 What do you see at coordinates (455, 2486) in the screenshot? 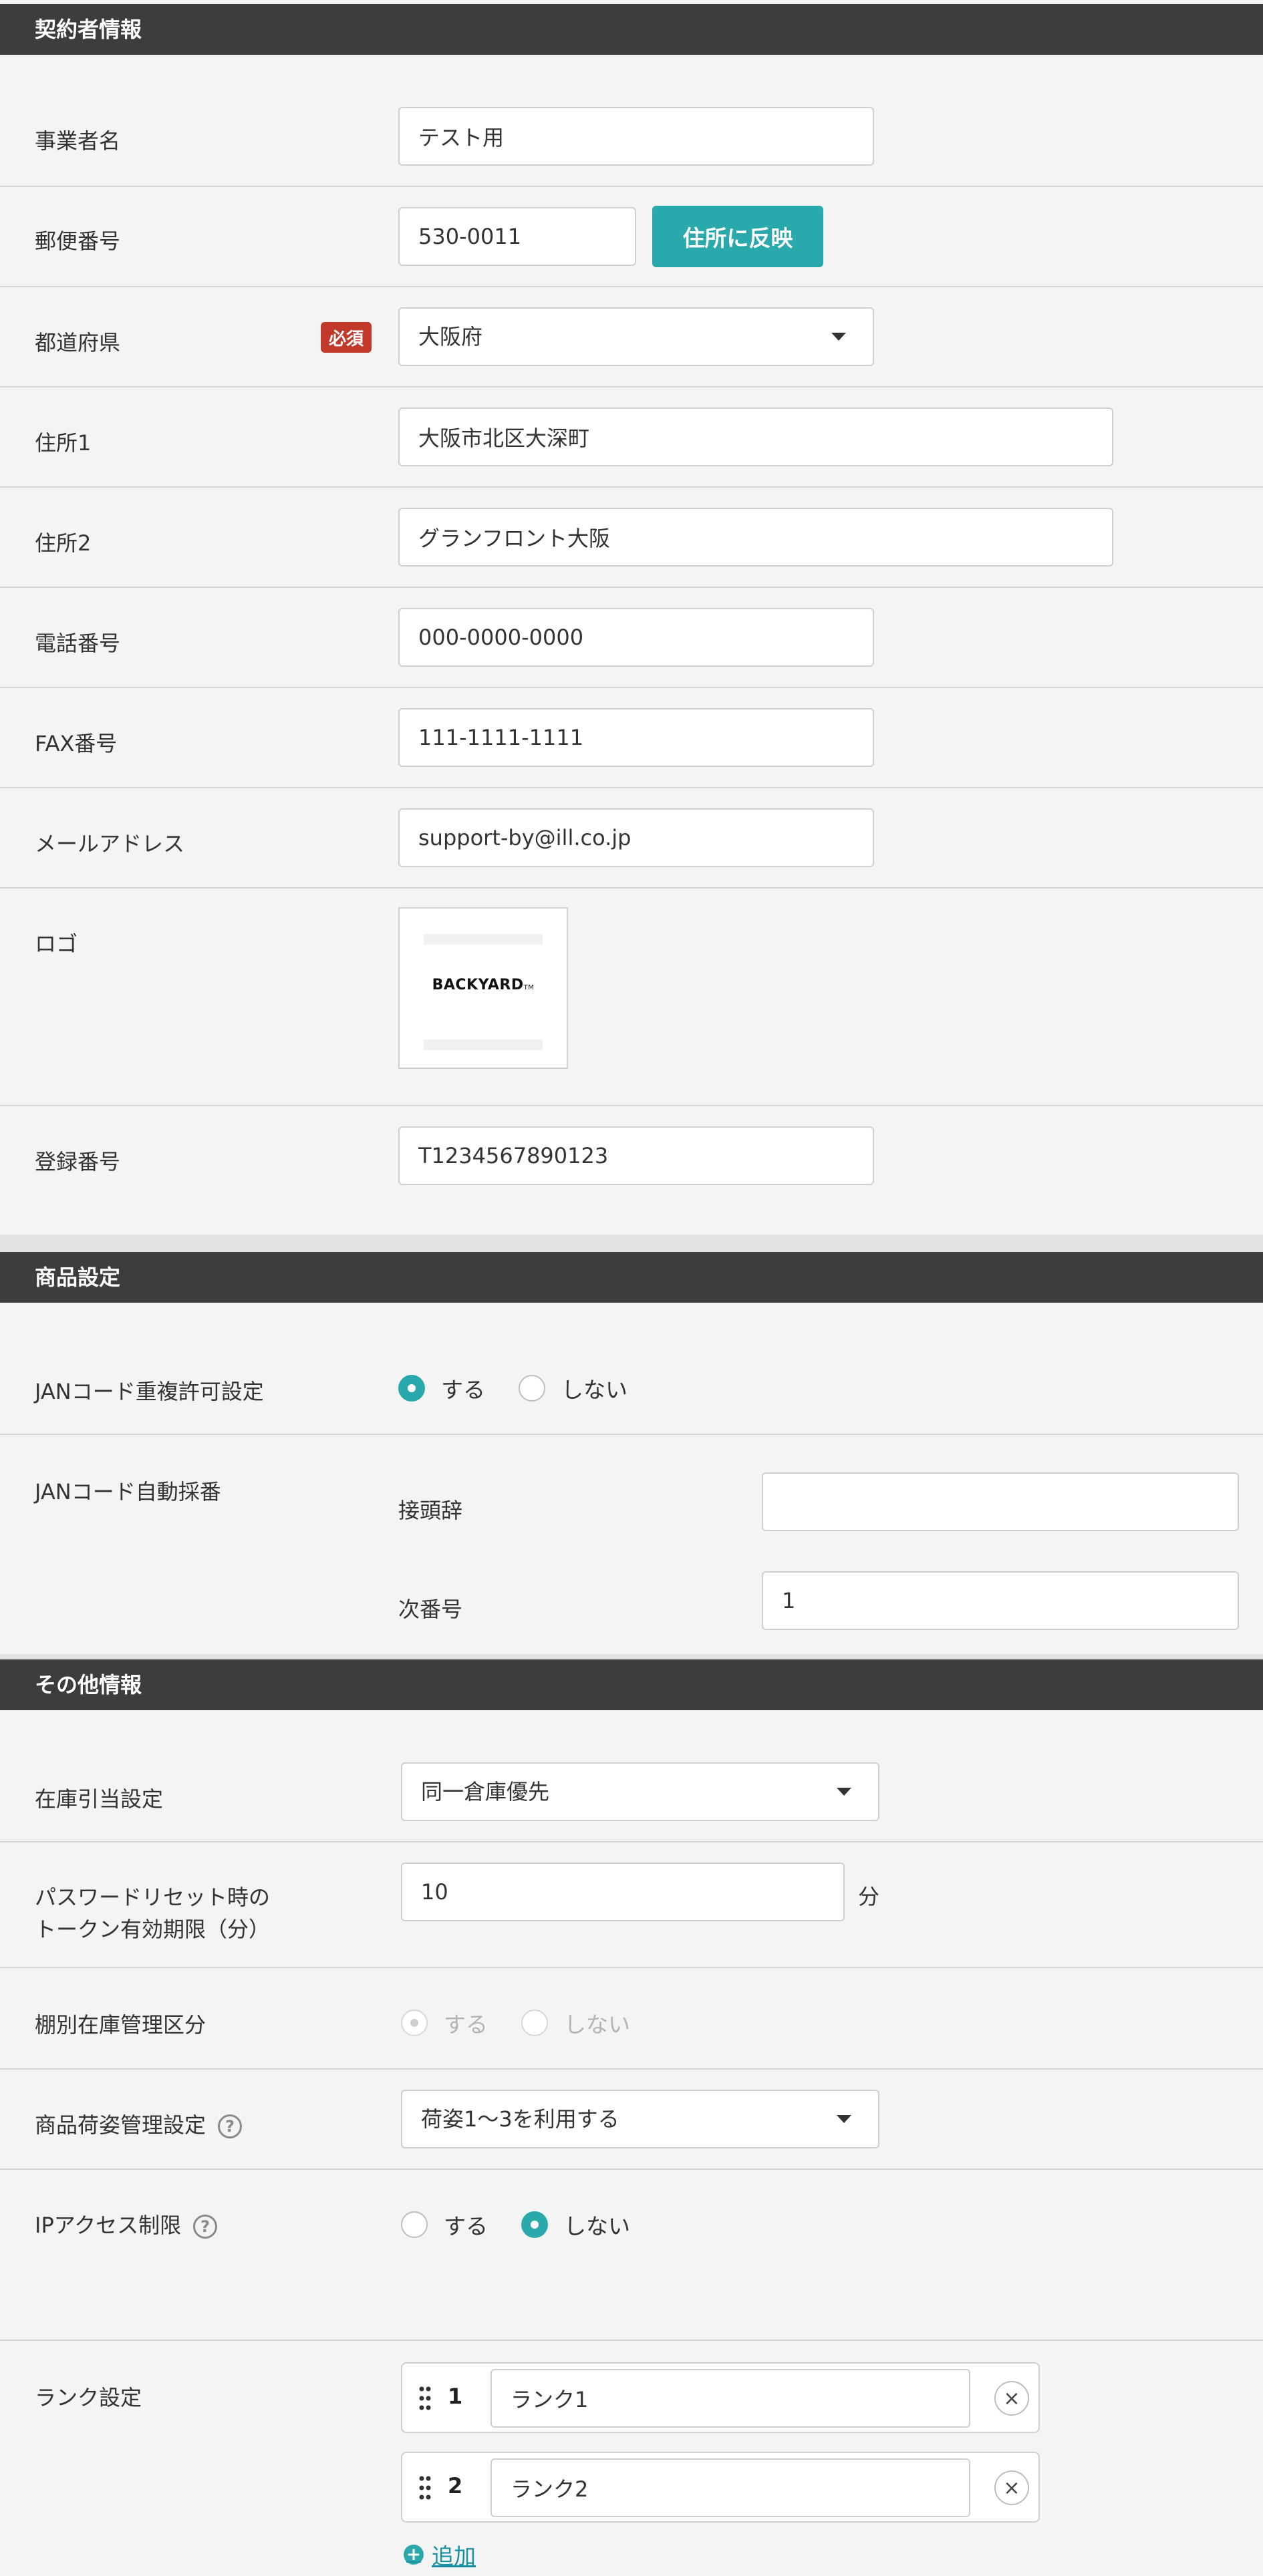
I see `rank-number: 2` at bounding box center [455, 2486].